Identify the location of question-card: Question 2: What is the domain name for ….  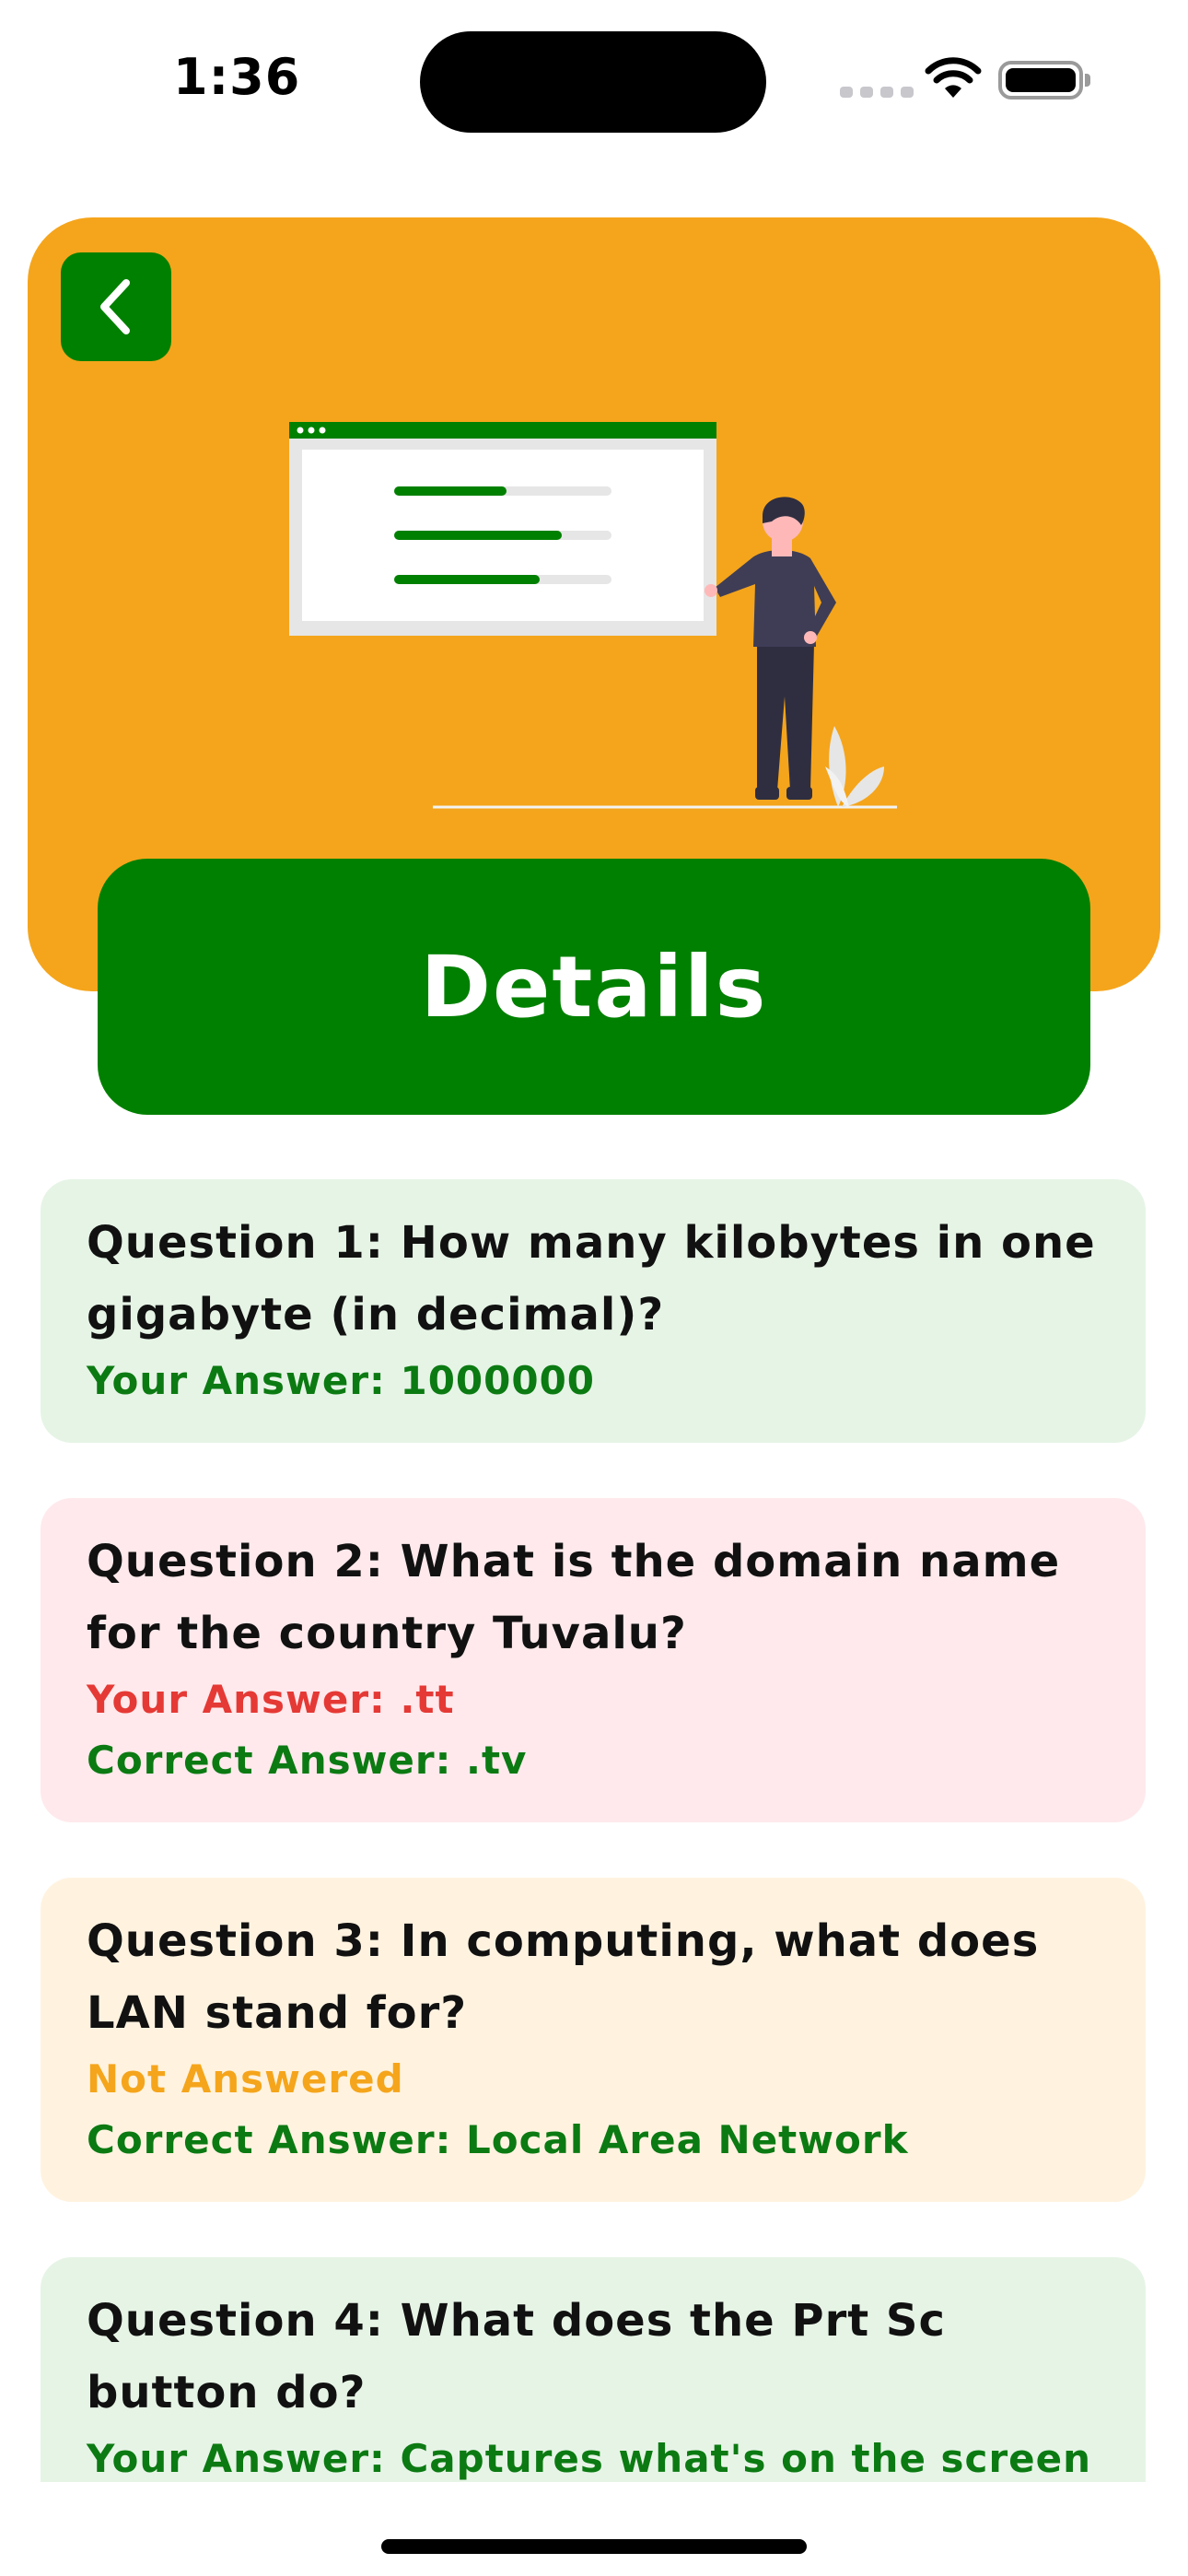
(593, 1660).